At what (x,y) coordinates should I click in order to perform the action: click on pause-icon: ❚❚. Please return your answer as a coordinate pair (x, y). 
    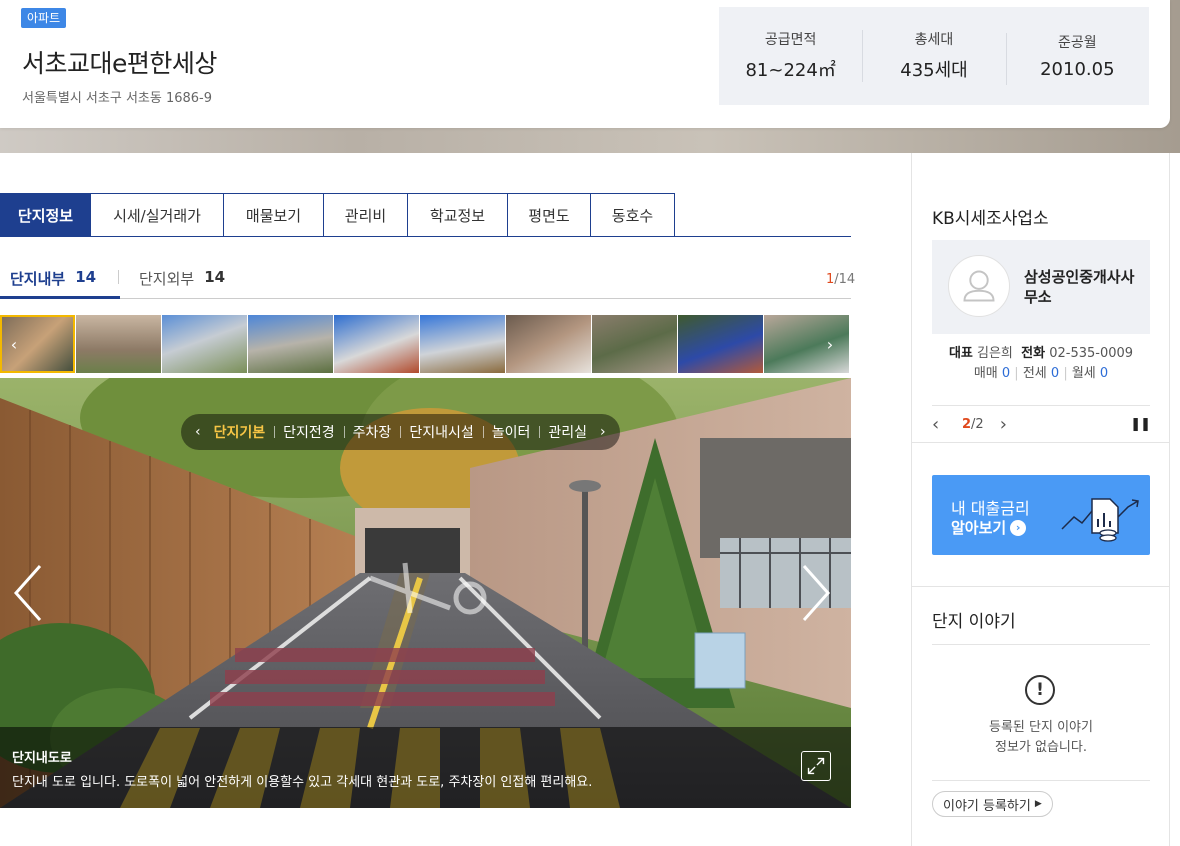
    Looking at the image, I should click on (1140, 424).